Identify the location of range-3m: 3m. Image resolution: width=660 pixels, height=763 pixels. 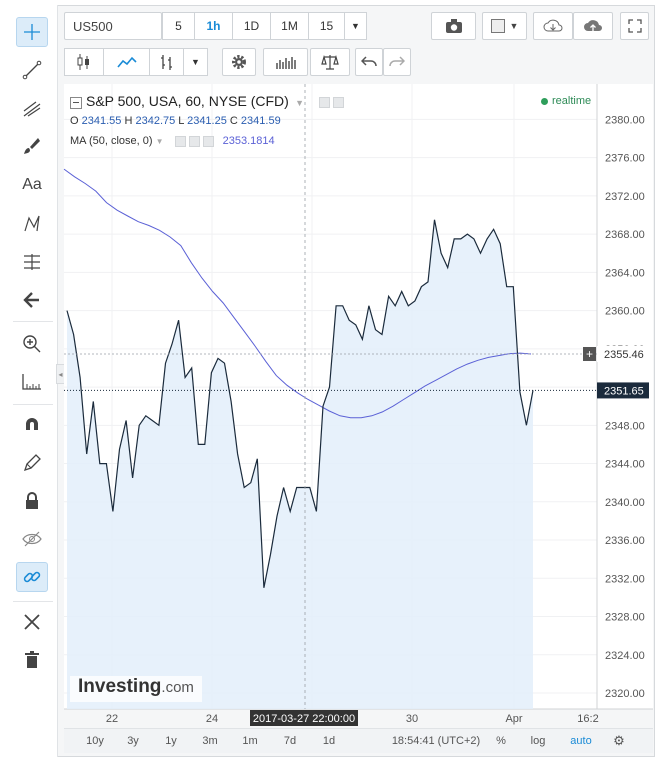
(210, 741).